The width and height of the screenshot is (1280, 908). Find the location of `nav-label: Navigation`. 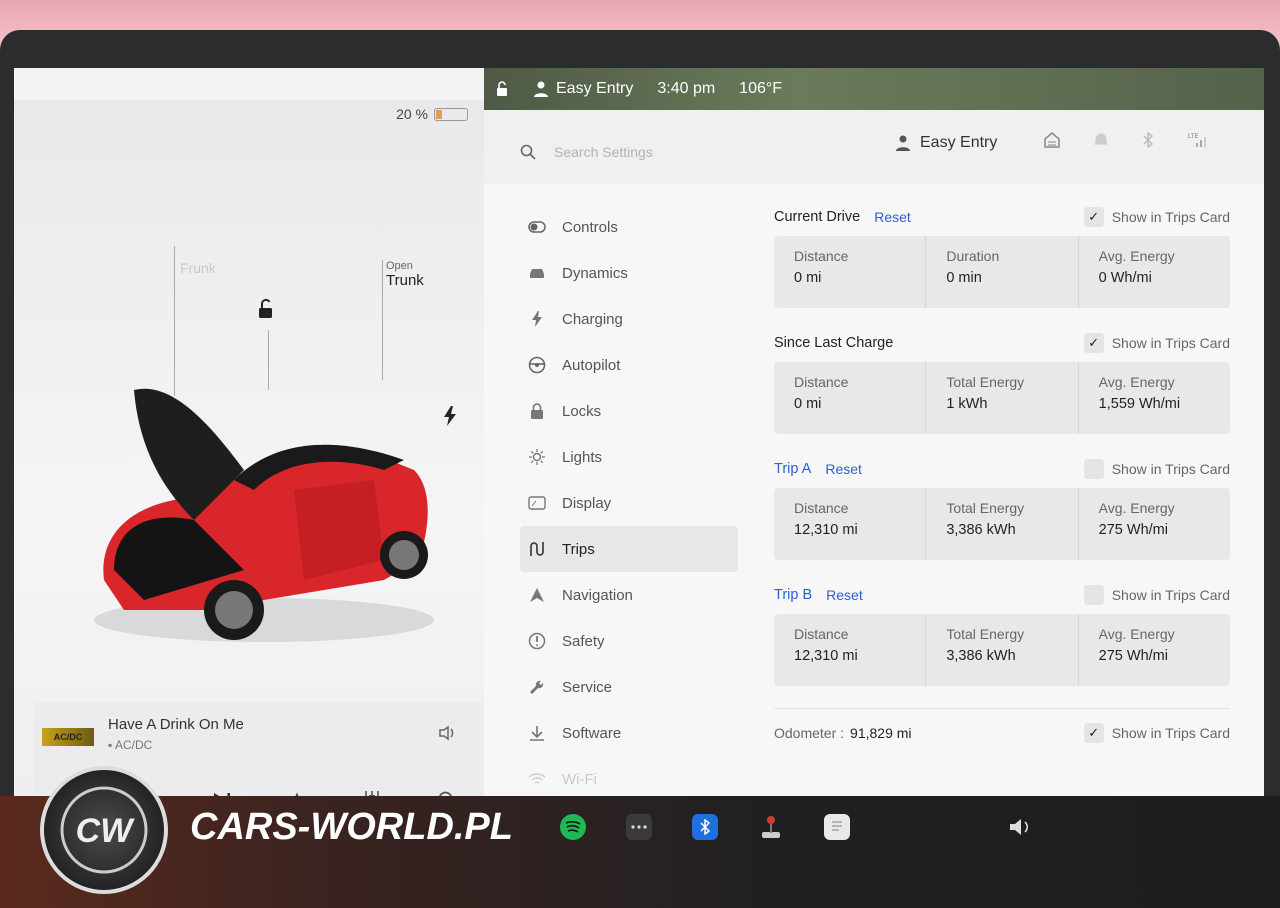

nav-label: Navigation is located at coordinates (597, 595).